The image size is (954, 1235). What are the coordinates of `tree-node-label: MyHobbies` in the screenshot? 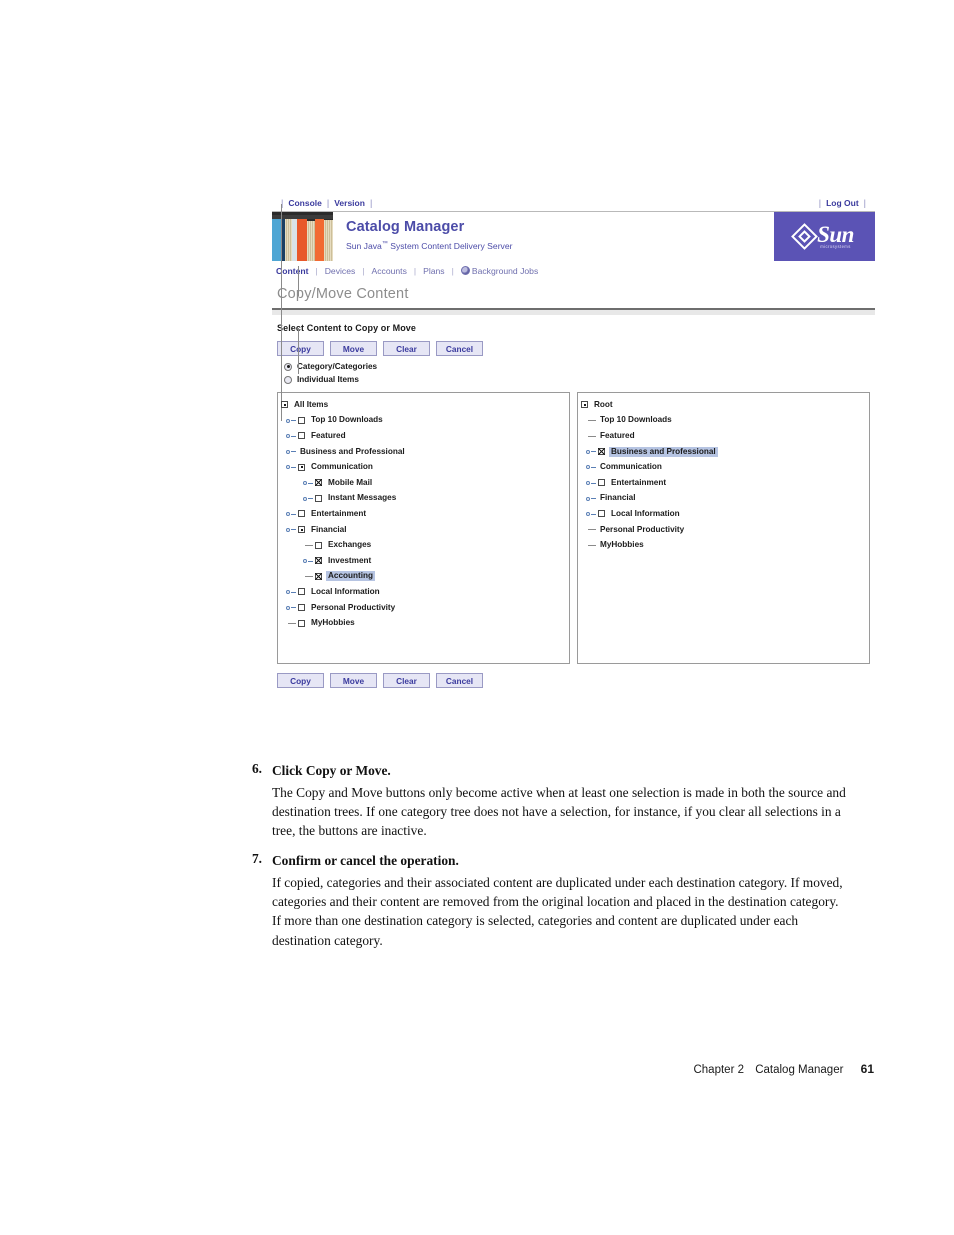 It's located at (622, 545).